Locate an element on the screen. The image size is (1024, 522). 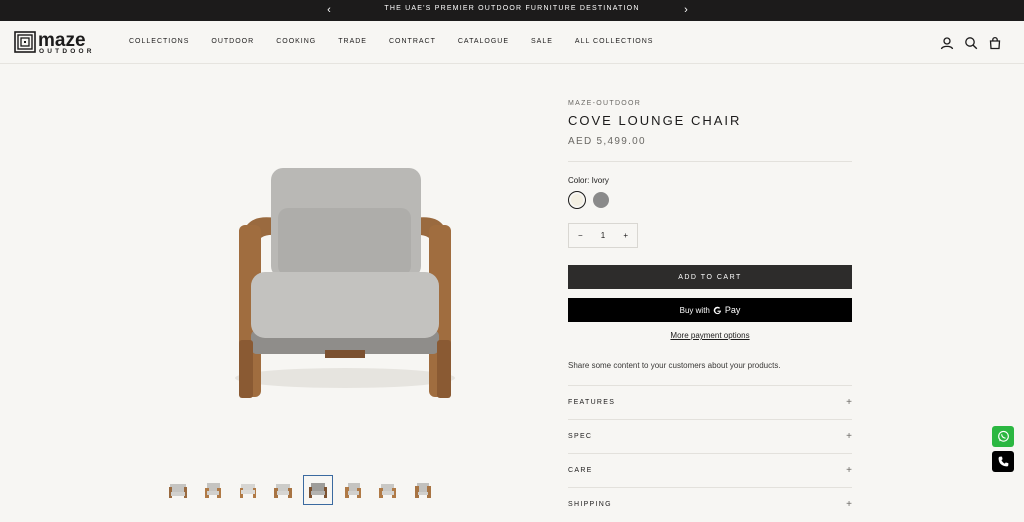
call-button is located at coordinates (1003, 461).